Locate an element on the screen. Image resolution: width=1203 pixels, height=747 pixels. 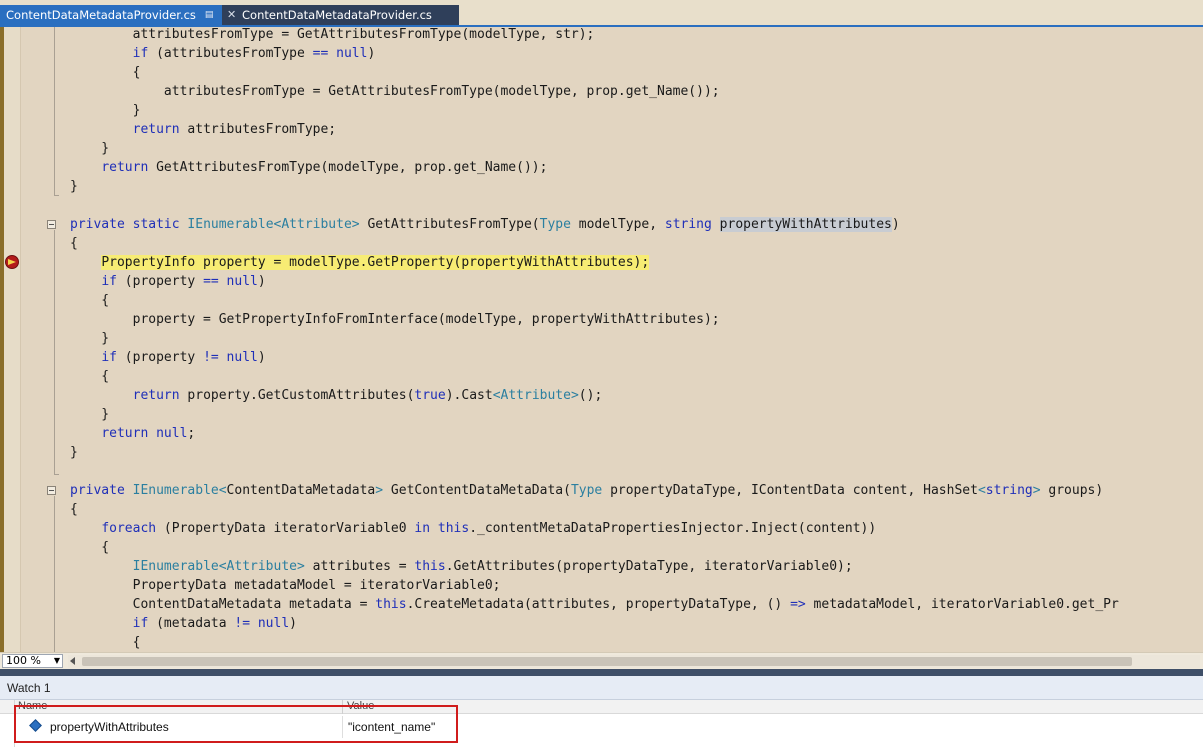
code-line: if (metadata != null) is located at coordinates (183, 623).